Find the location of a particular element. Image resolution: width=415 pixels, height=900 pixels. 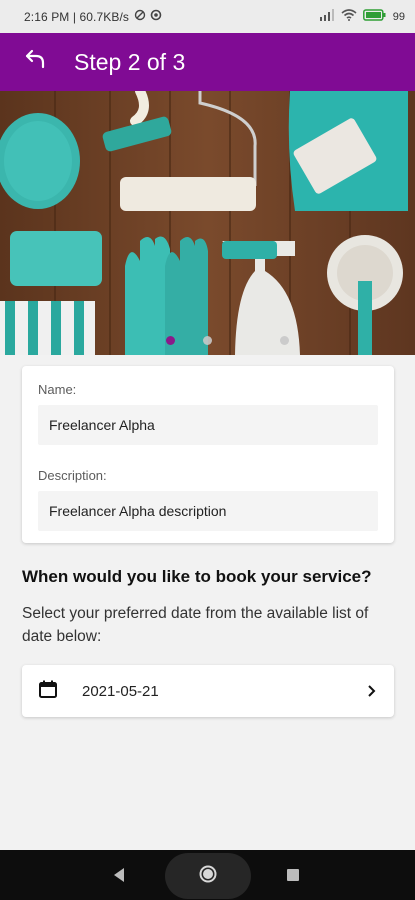

description-field: Freelancer Alpha description is located at coordinates (208, 511).